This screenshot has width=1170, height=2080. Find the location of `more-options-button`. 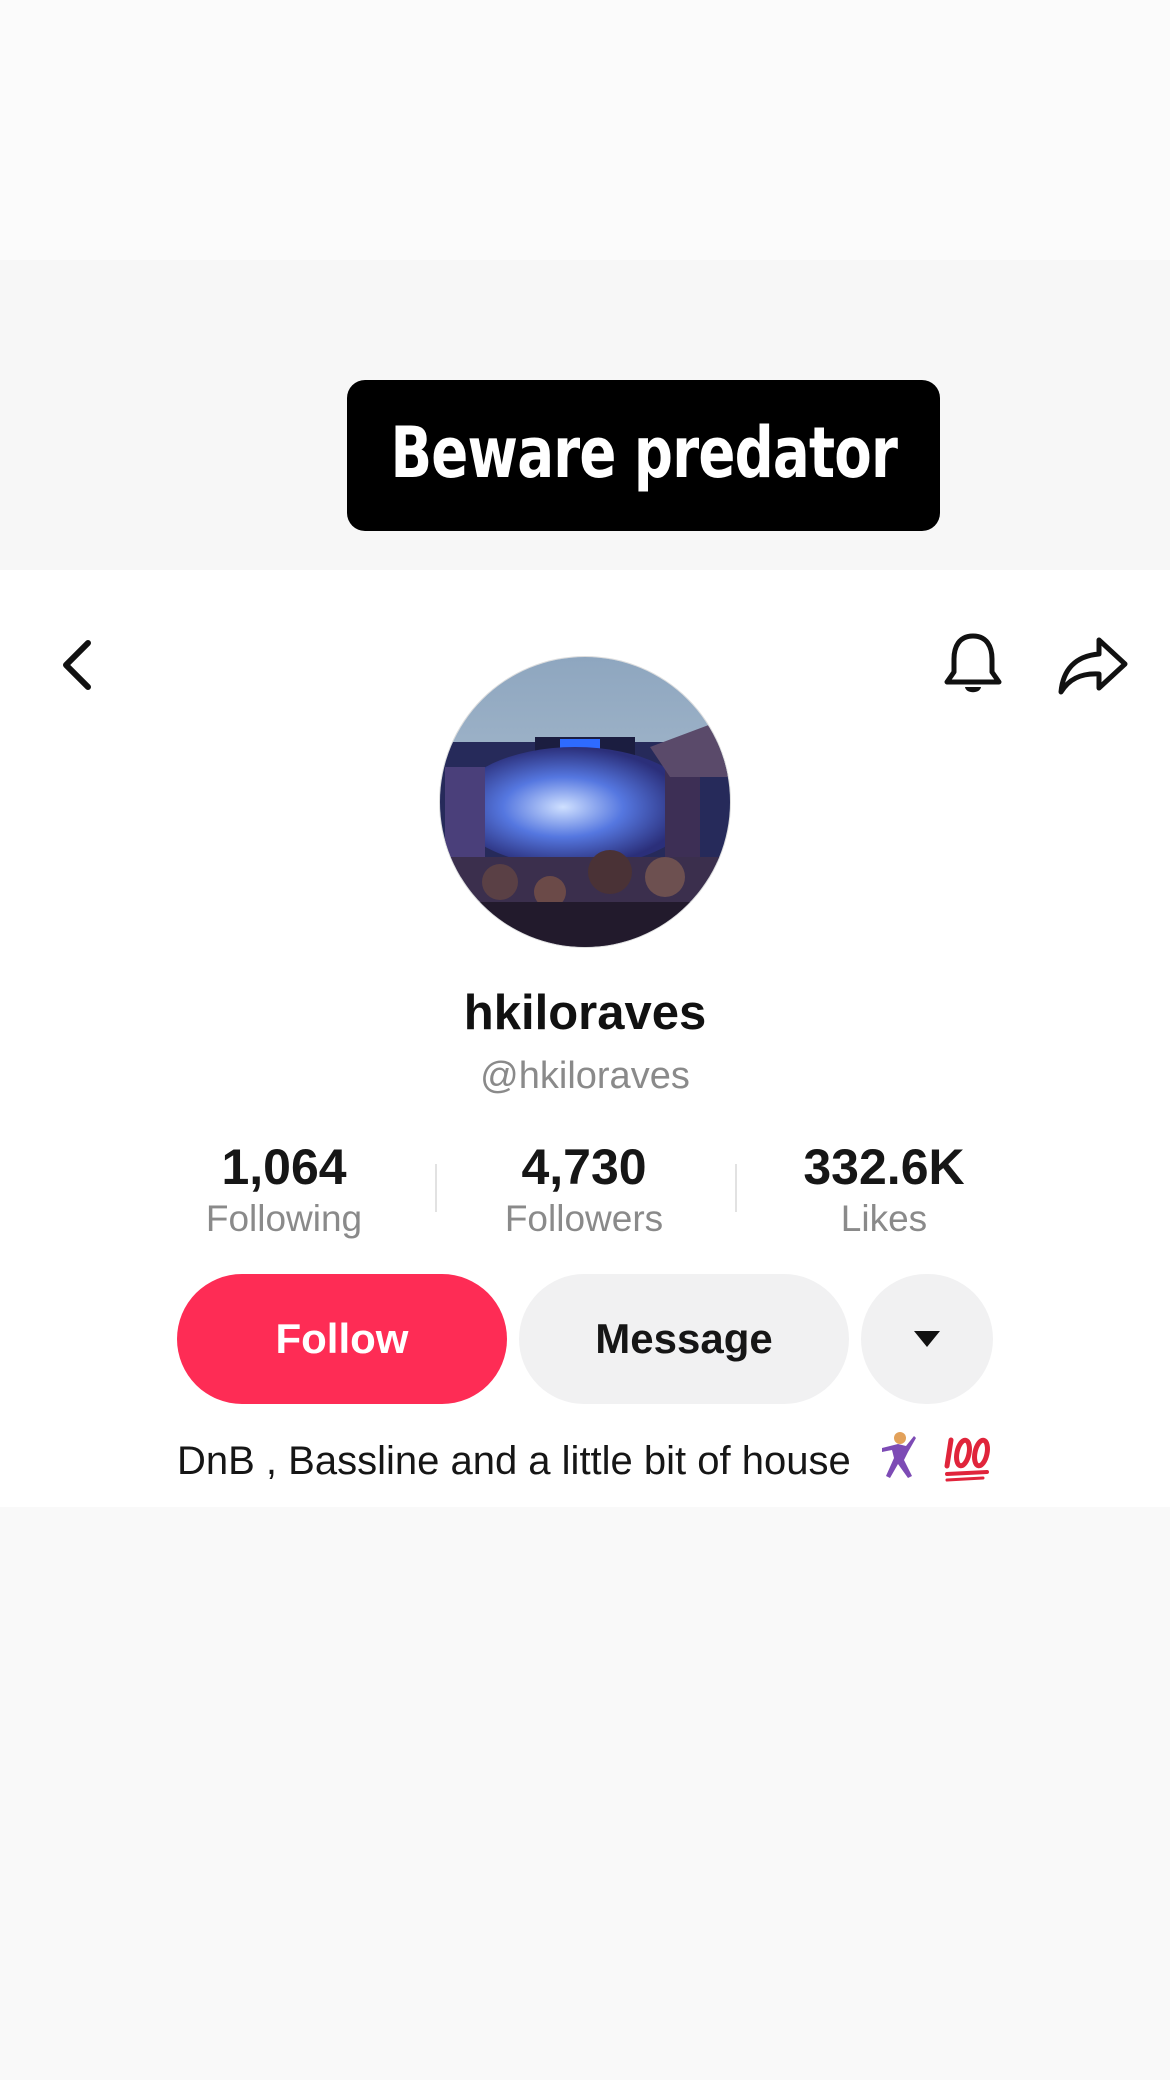

more-options-button is located at coordinates (927, 1339).